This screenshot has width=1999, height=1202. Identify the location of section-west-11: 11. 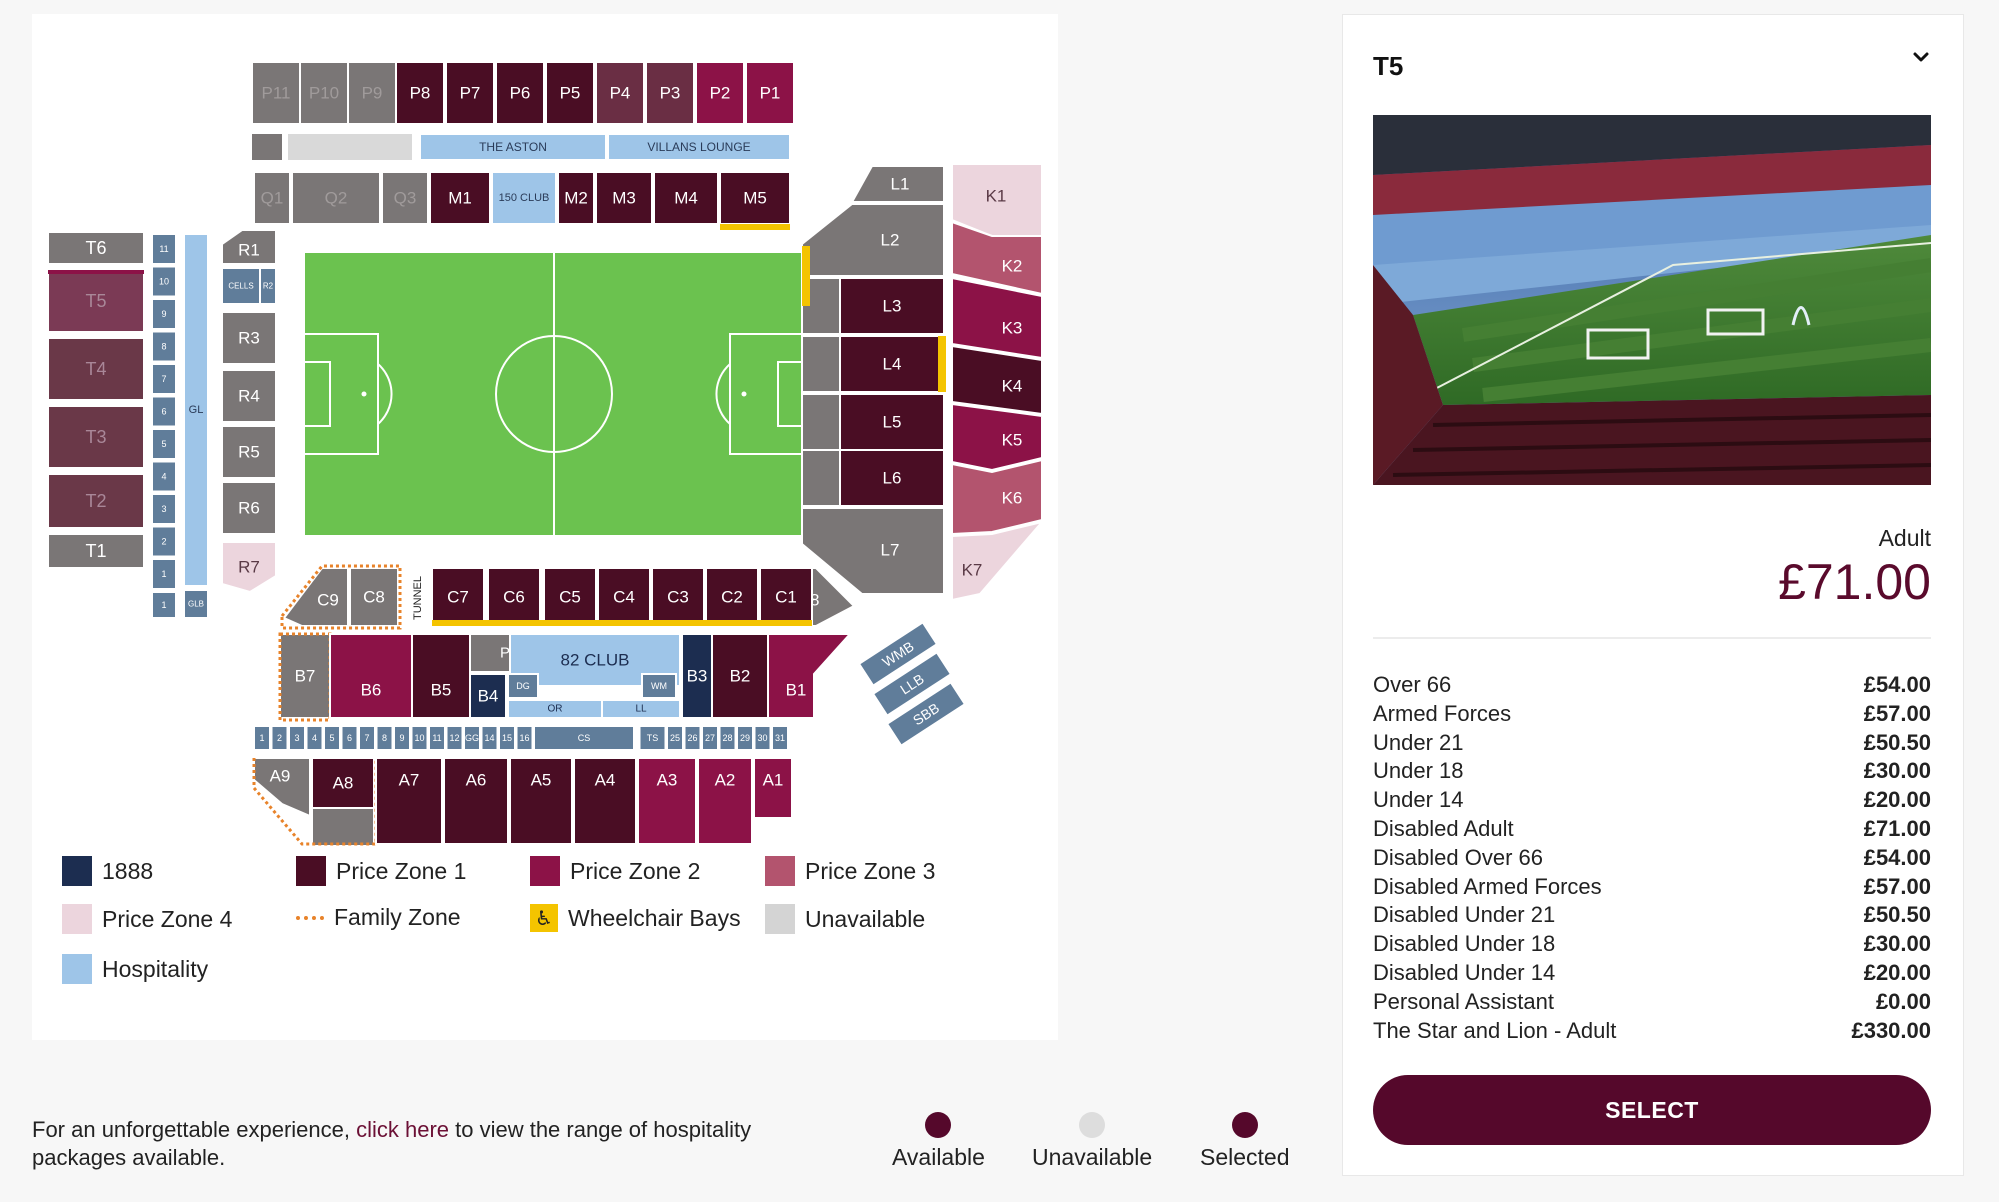
(164, 249).